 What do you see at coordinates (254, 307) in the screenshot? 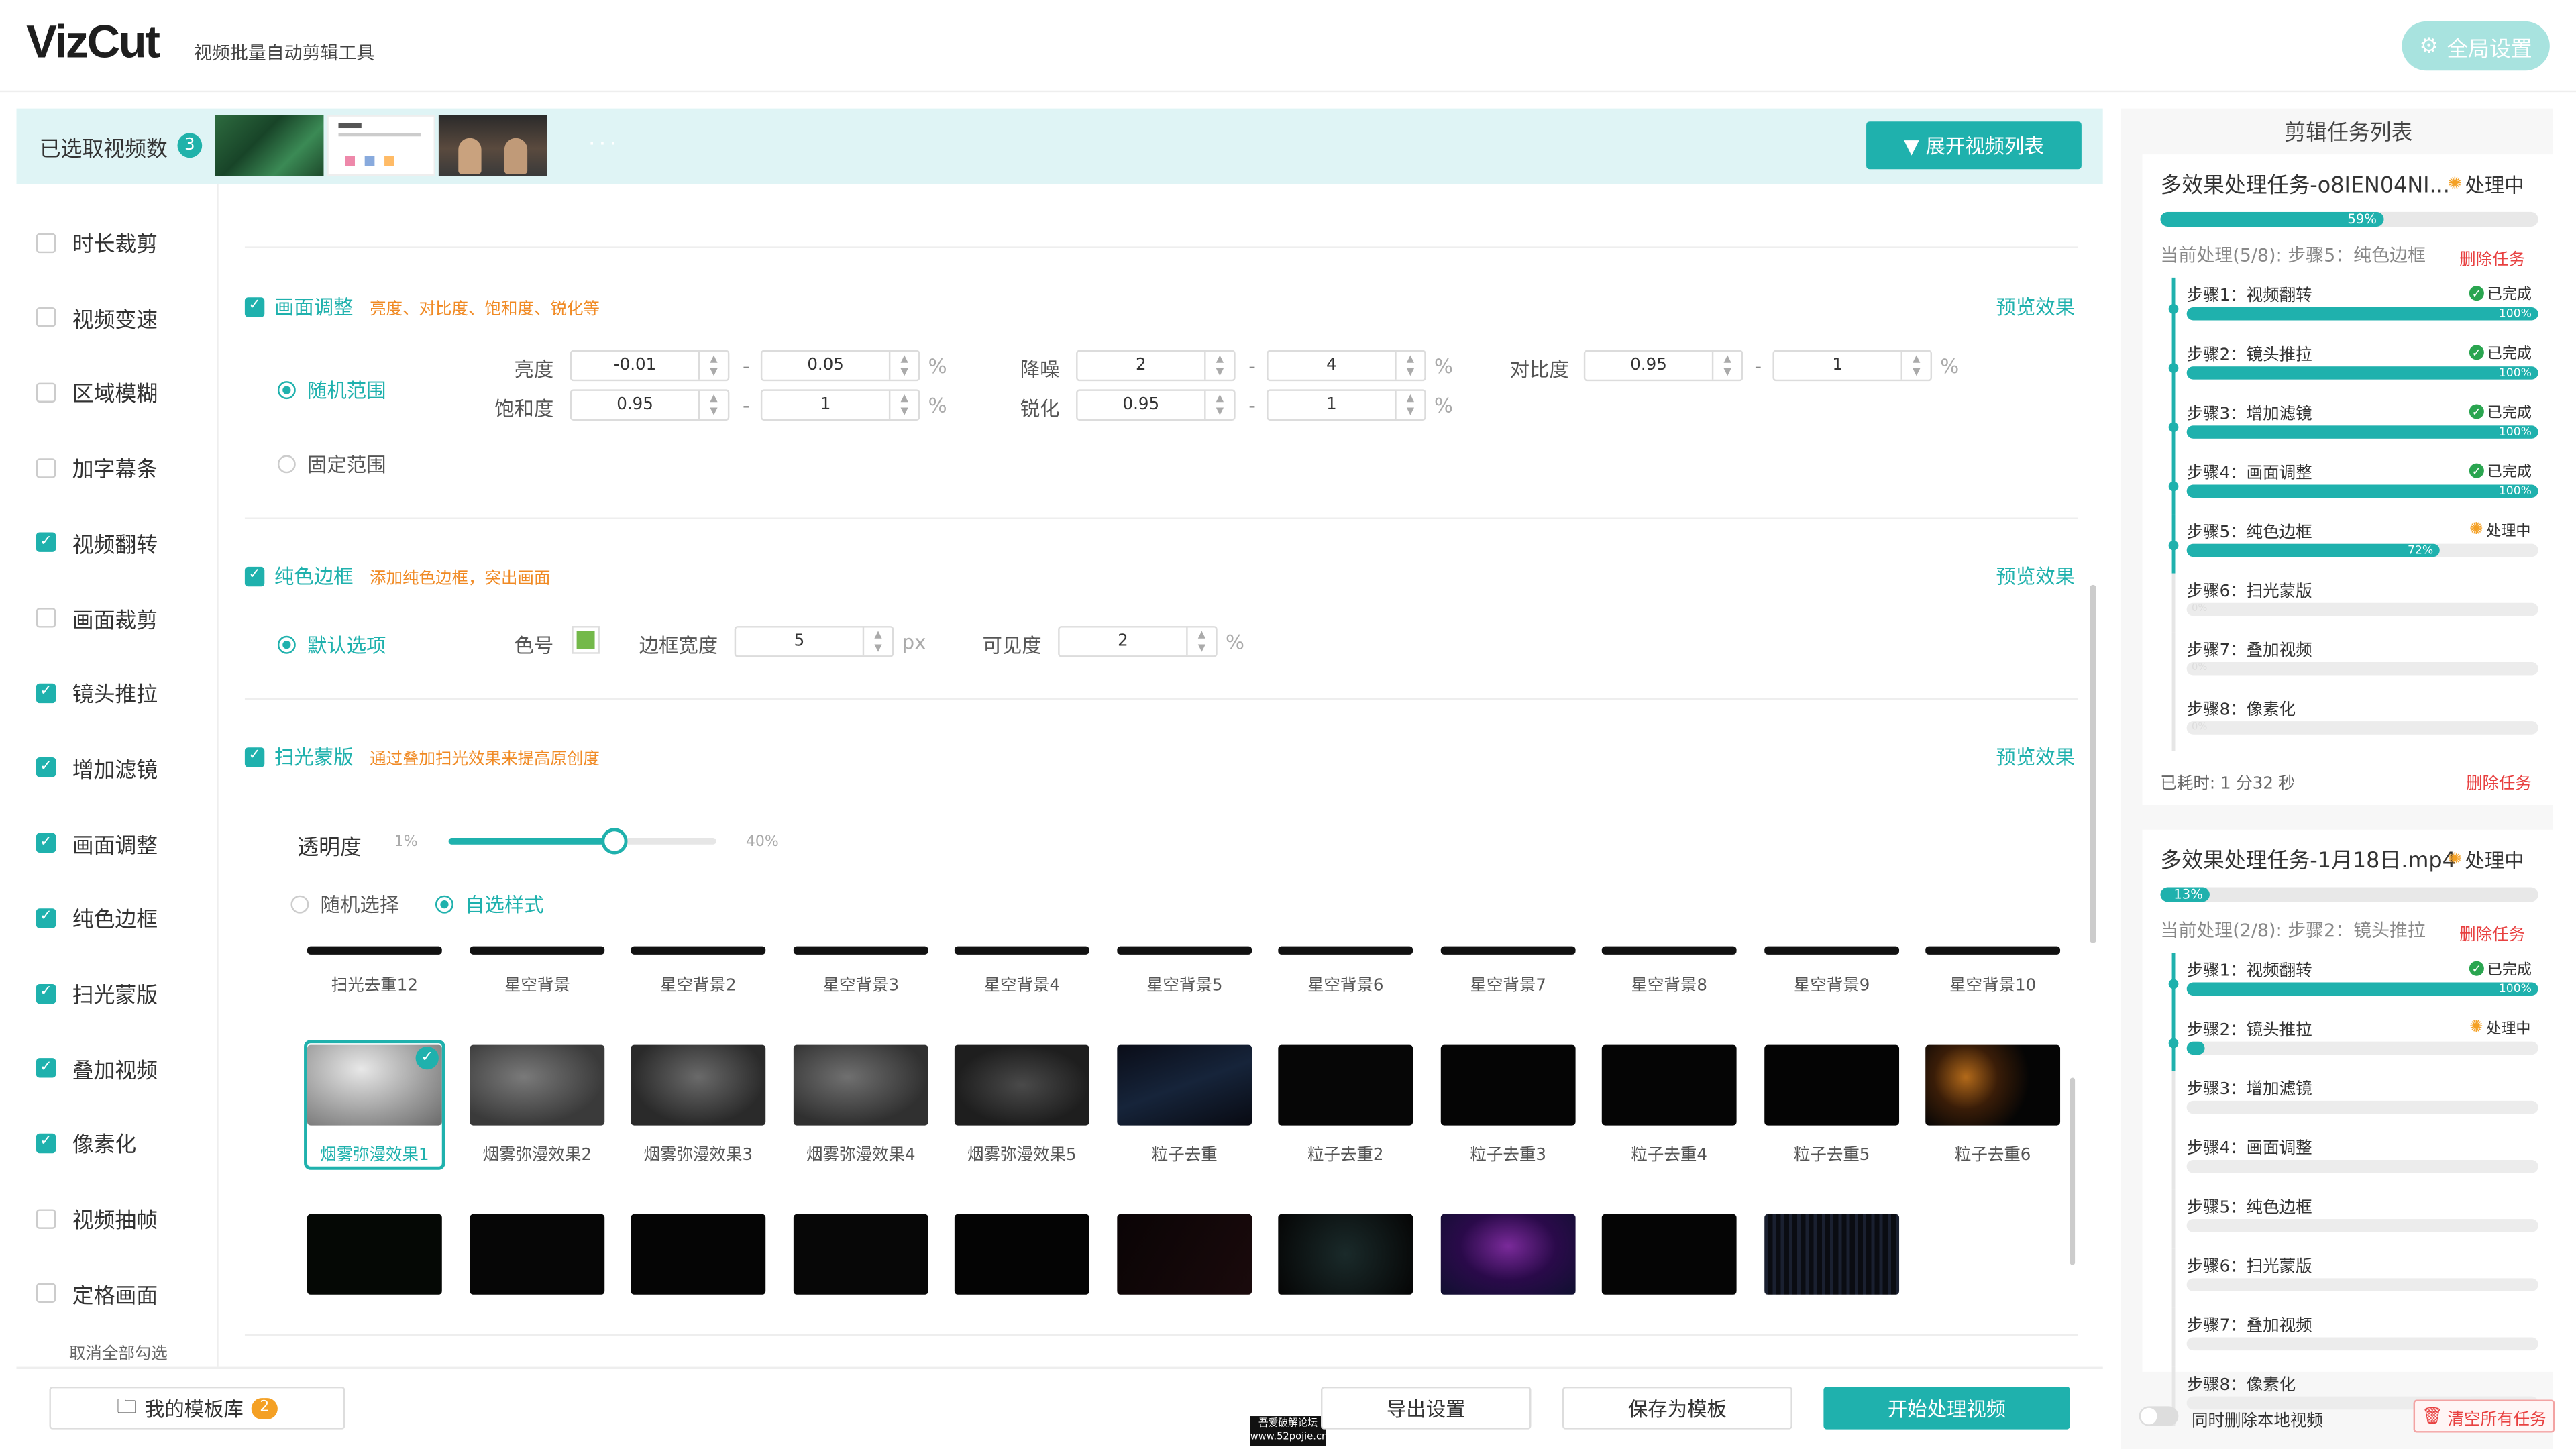
I see `adjust-checkbox: ✓` at bounding box center [254, 307].